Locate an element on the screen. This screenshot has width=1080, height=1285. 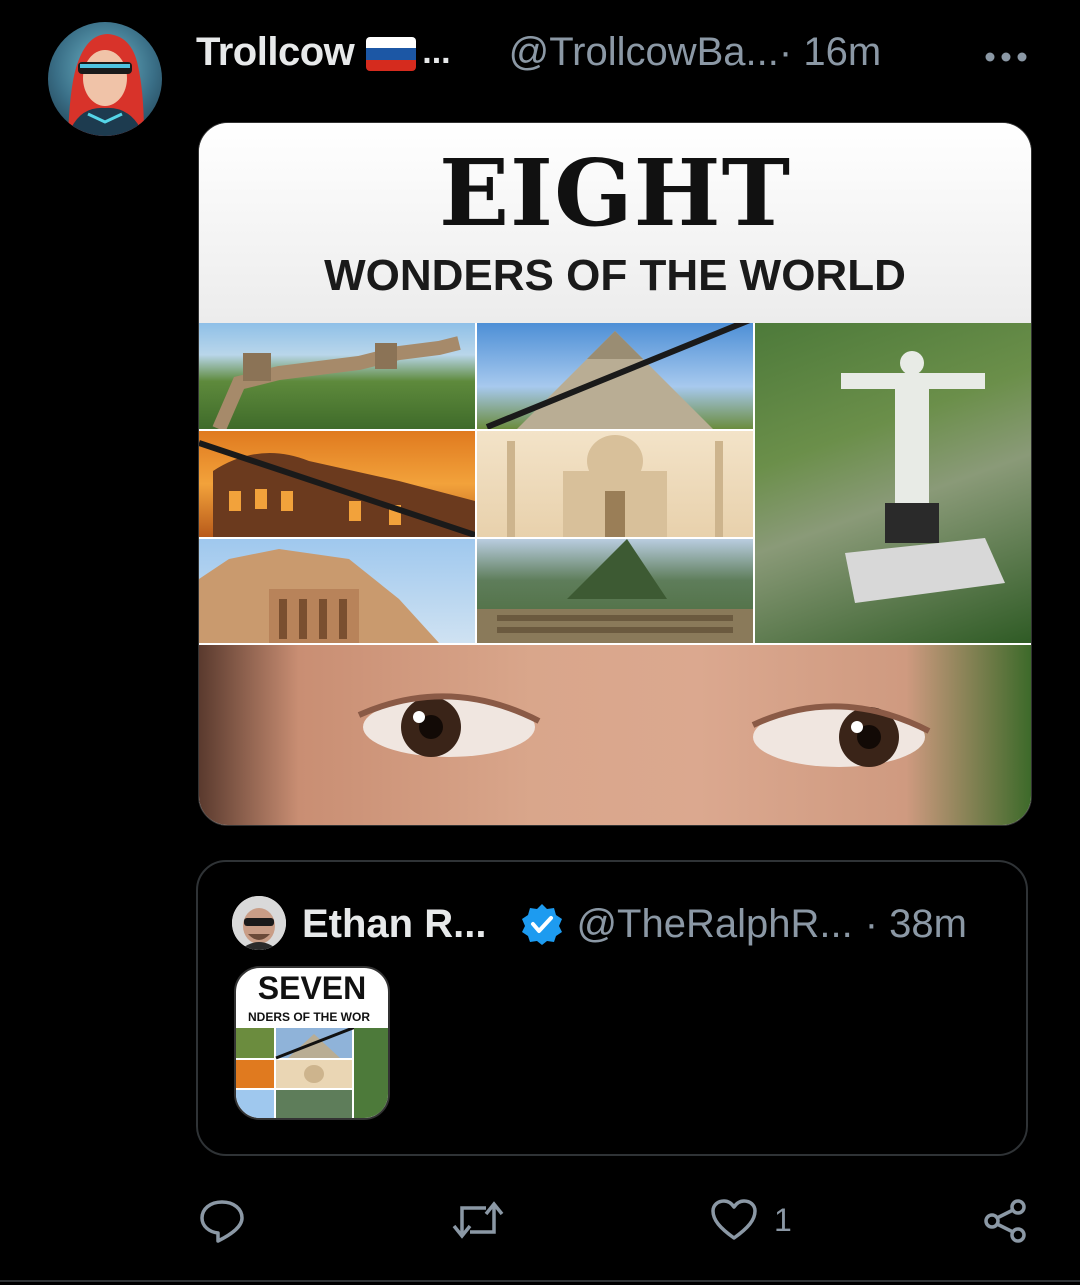
quoted-thumb-subtitle: NDERS OF THE WOR is located at coordinates (309, 1017).